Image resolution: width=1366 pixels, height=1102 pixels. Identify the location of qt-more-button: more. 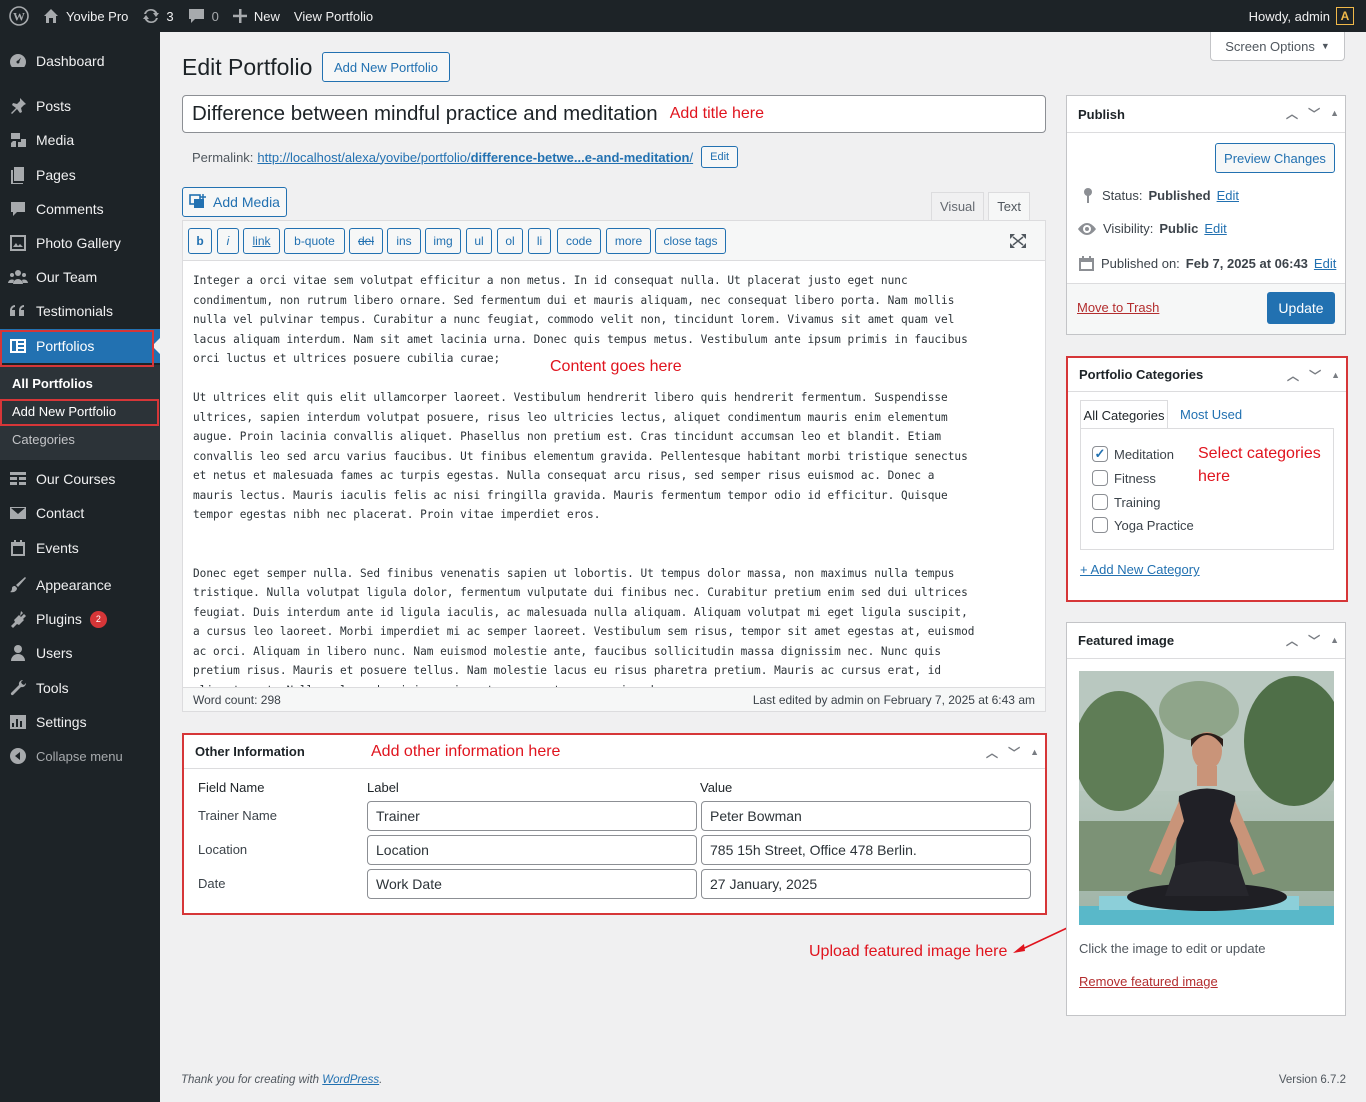
(628, 241).